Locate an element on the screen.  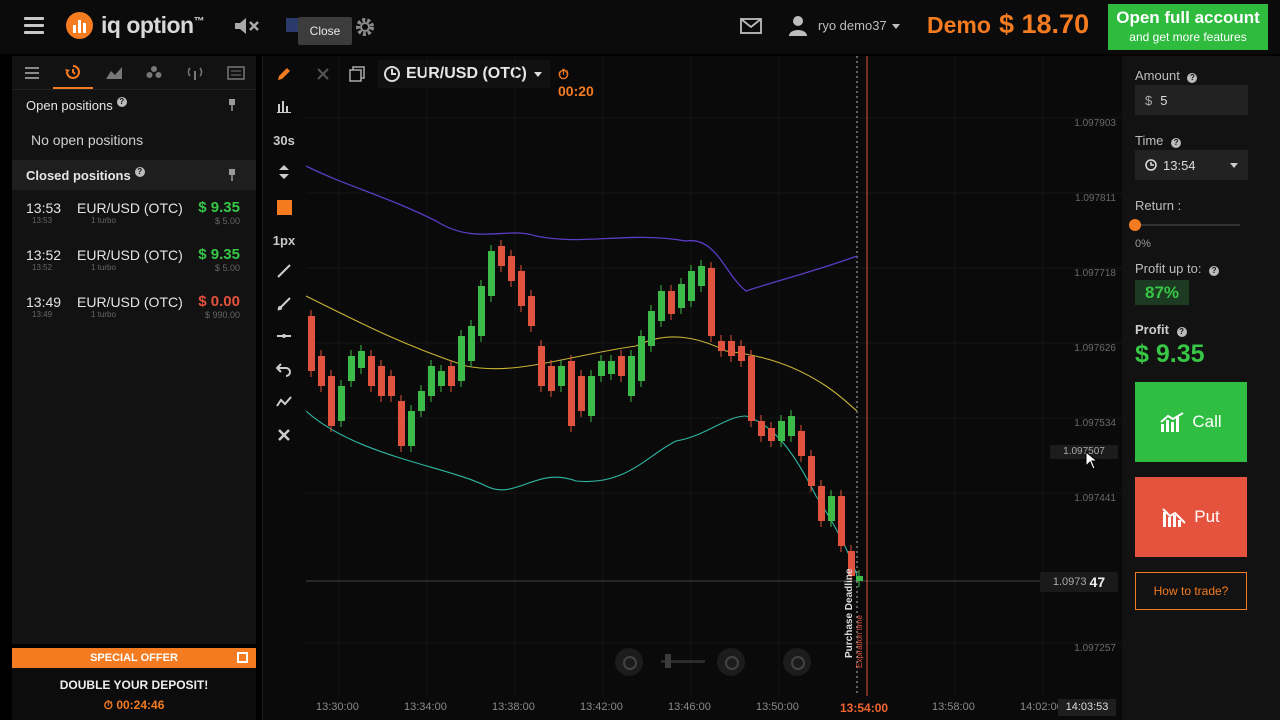
indicators-icon is located at coordinates (284, 402).